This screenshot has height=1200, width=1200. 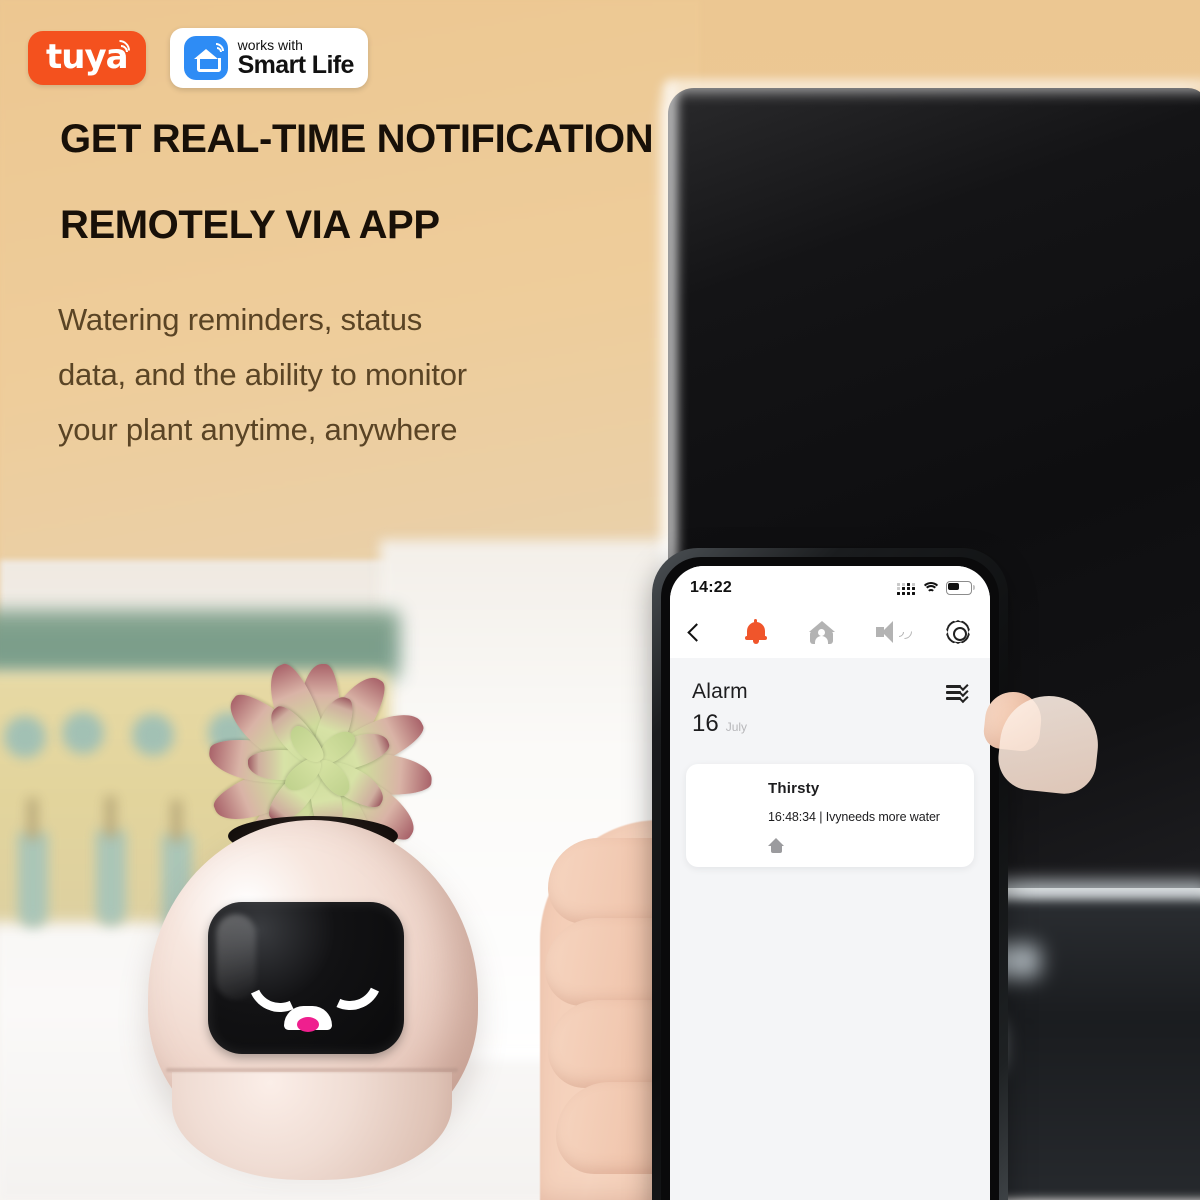 I want to click on notification-footer, so click(x=864, y=845).